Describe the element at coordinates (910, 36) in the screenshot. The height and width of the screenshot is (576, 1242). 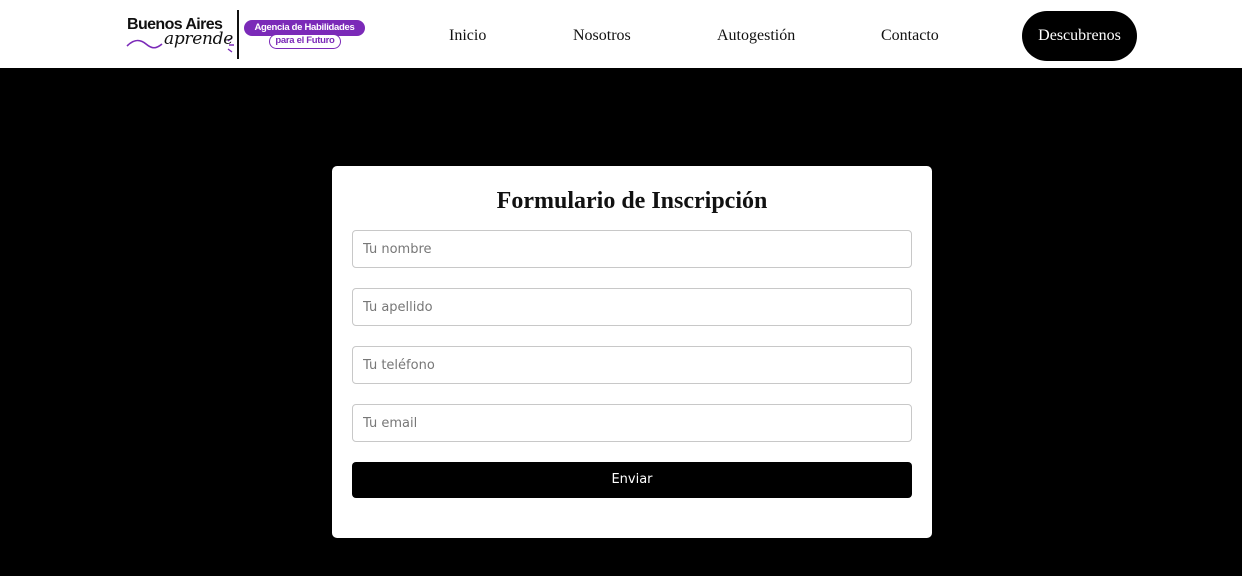
I see `nav-item-contacto: Contacto` at that location.